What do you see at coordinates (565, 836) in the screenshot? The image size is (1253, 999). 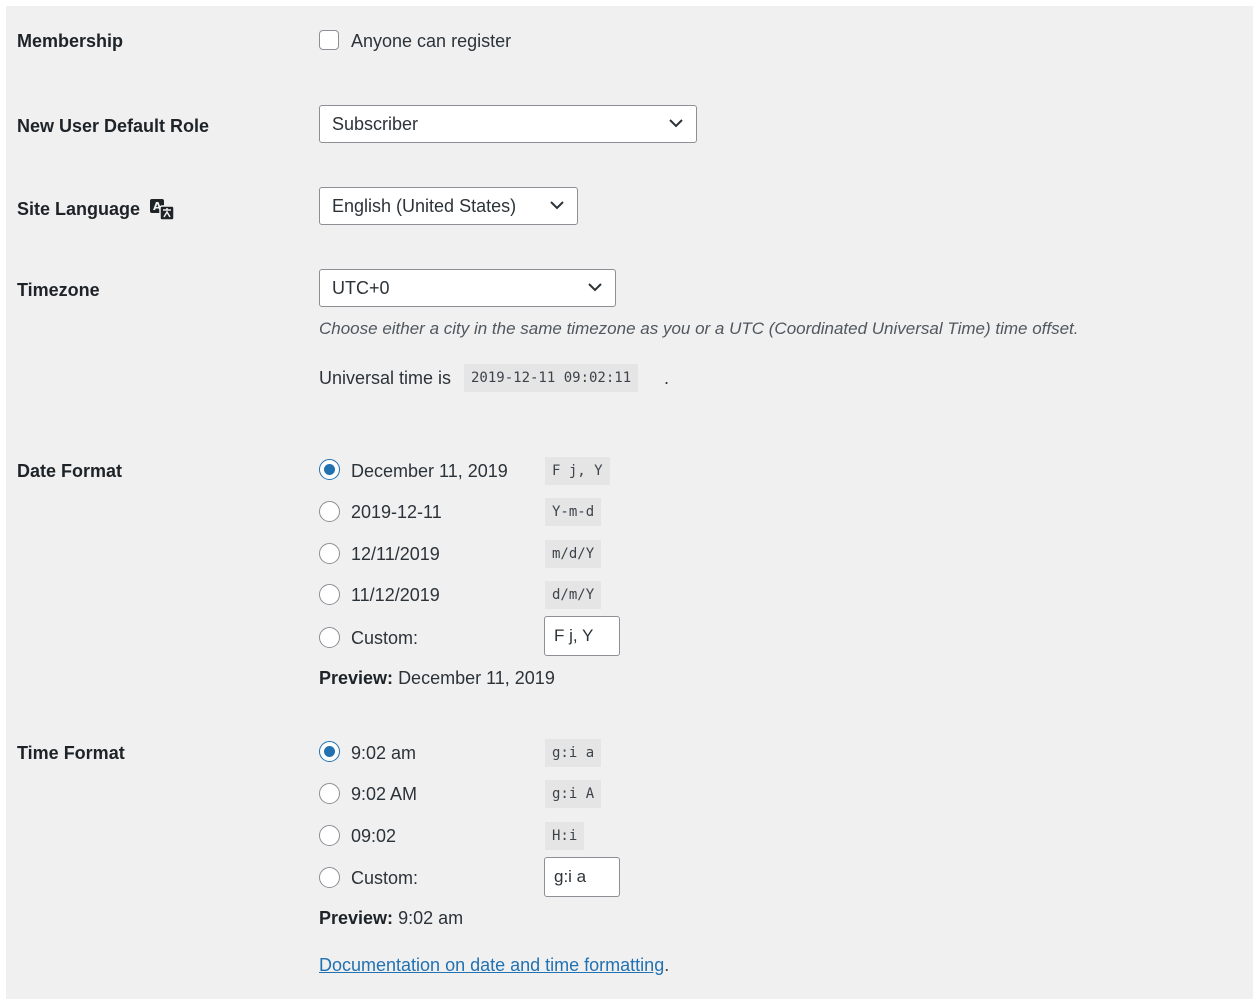 I see `time-format-code: H:i` at bounding box center [565, 836].